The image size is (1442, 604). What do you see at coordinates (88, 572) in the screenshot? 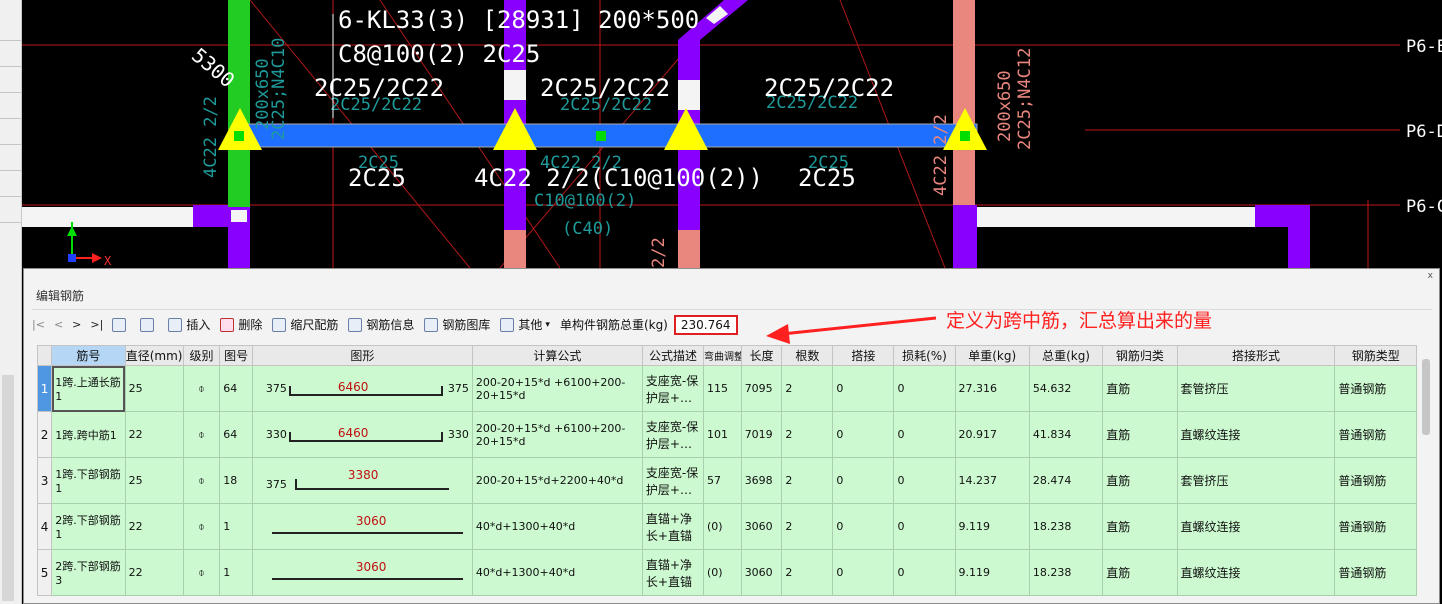
I see `cell-name: 2跨.下部钢筋3` at bounding box center [88, 572].